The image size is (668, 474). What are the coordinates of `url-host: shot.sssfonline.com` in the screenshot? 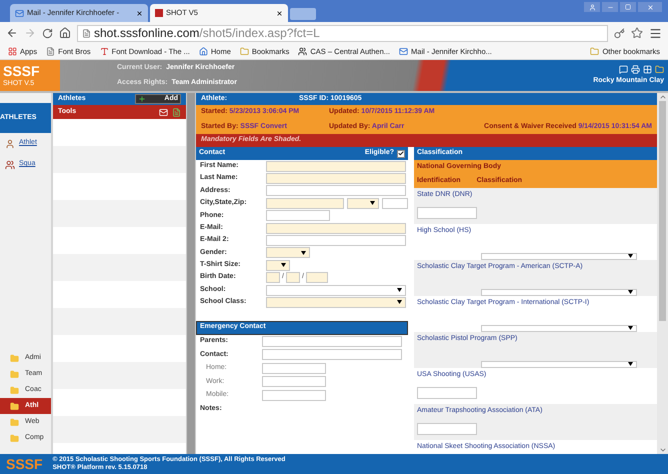 It's located at (147, 33).